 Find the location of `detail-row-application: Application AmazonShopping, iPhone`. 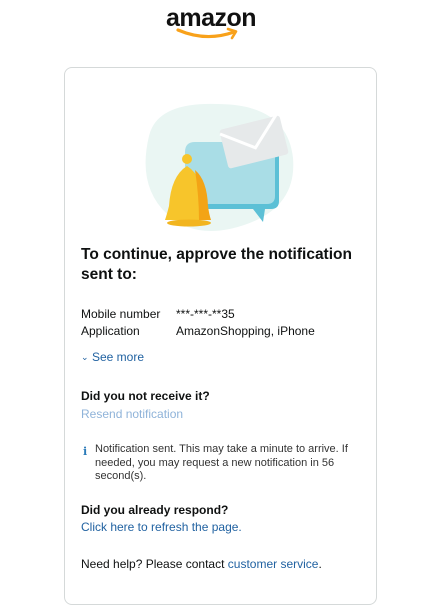

detail-row-application: Application AmazonShopping, iPhone is located at coordinates (223, 331).